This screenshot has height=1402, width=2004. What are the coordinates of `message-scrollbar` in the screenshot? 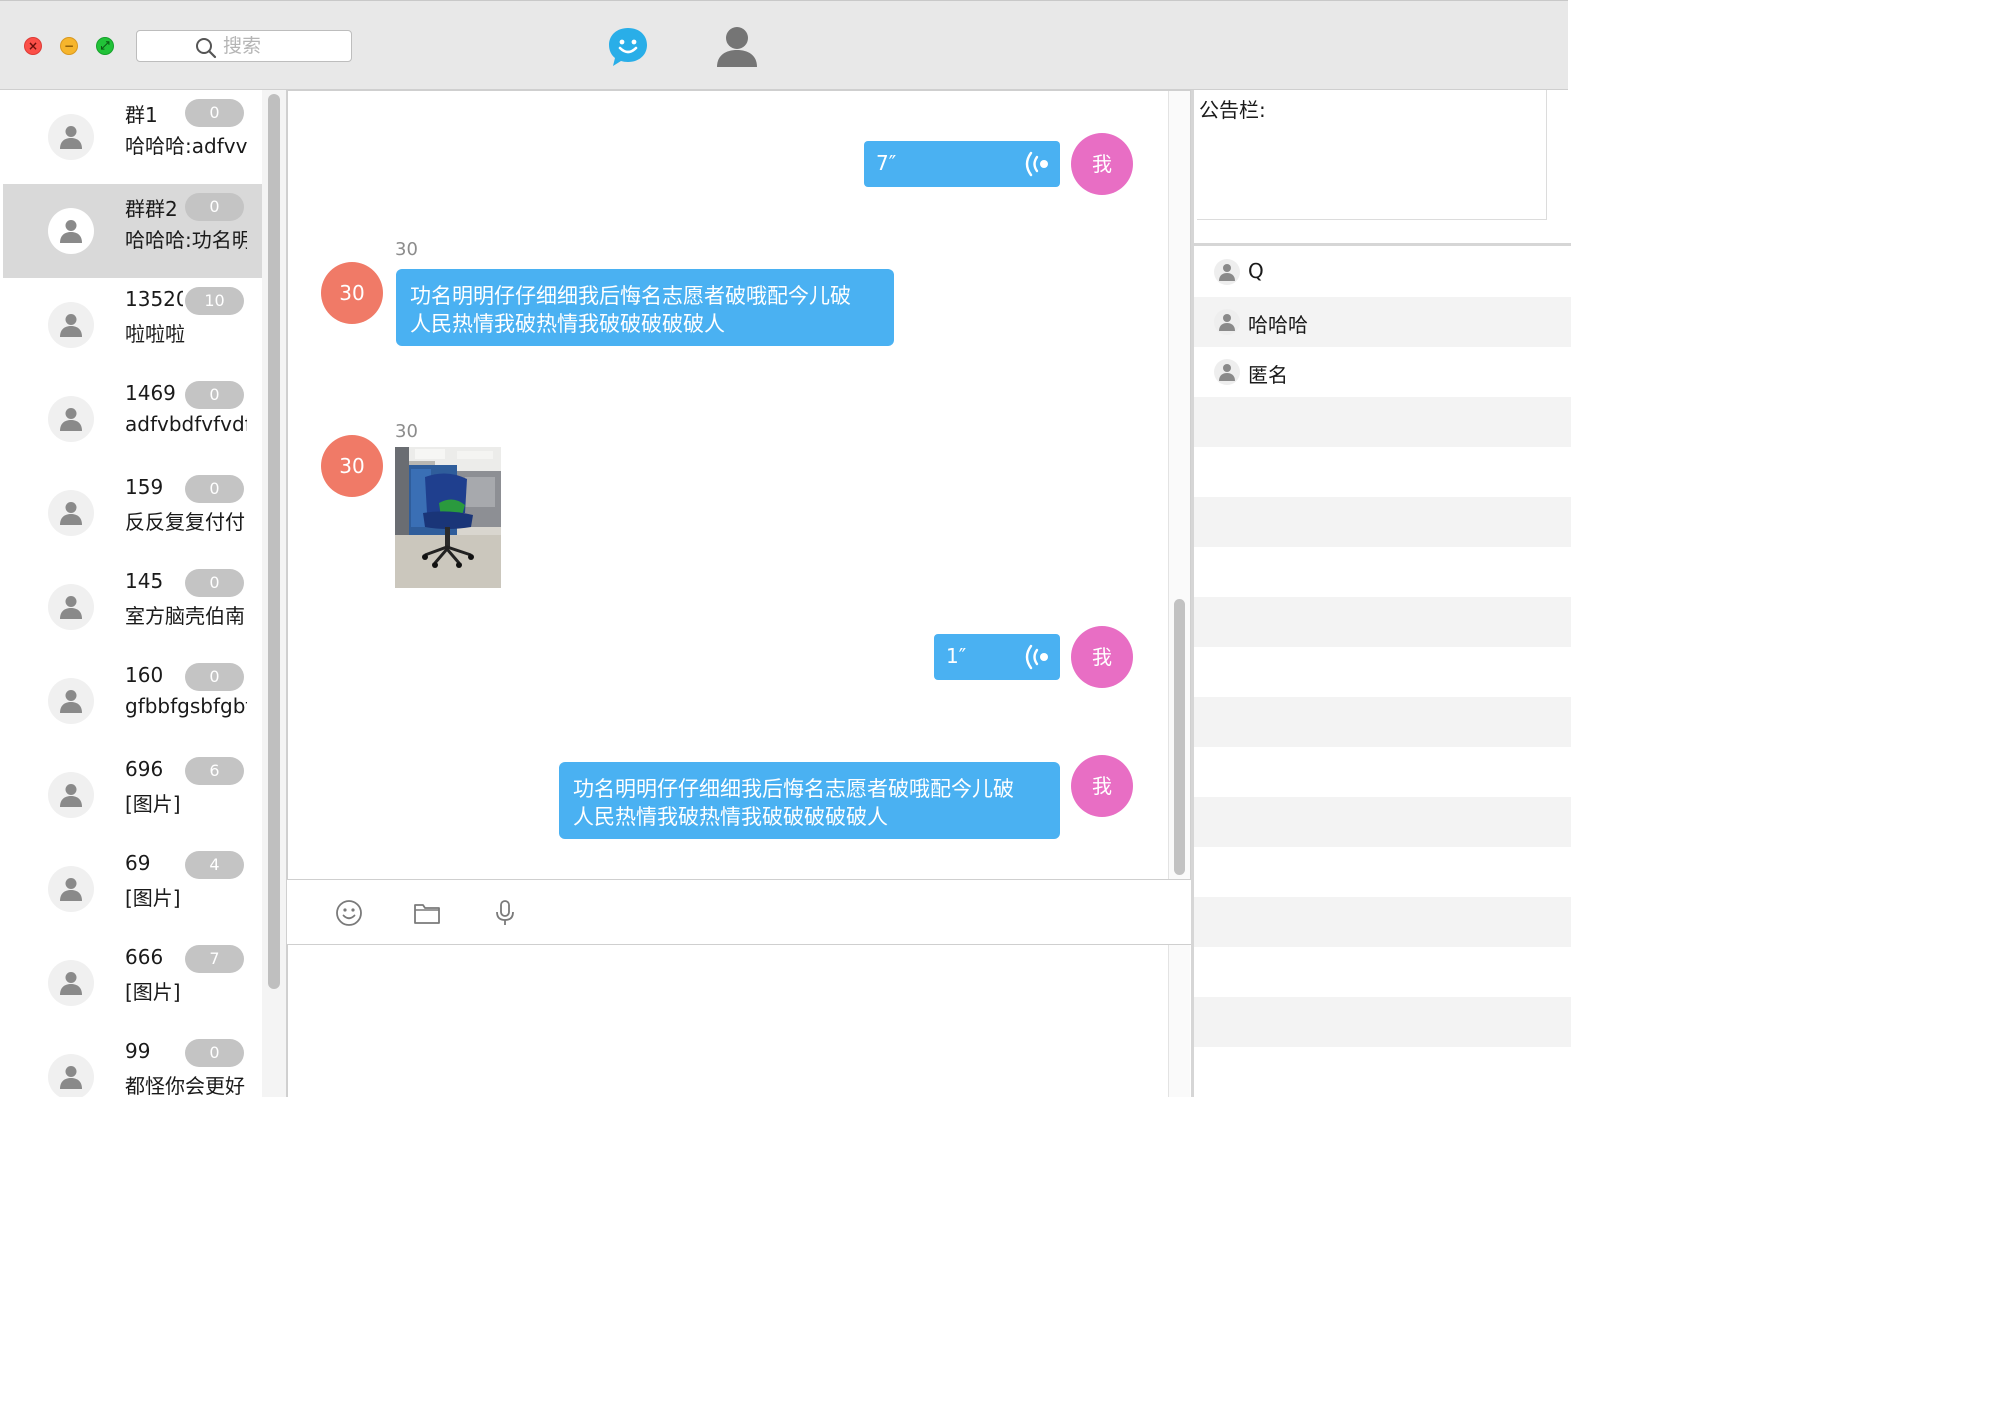 It's located at (1179, 485).